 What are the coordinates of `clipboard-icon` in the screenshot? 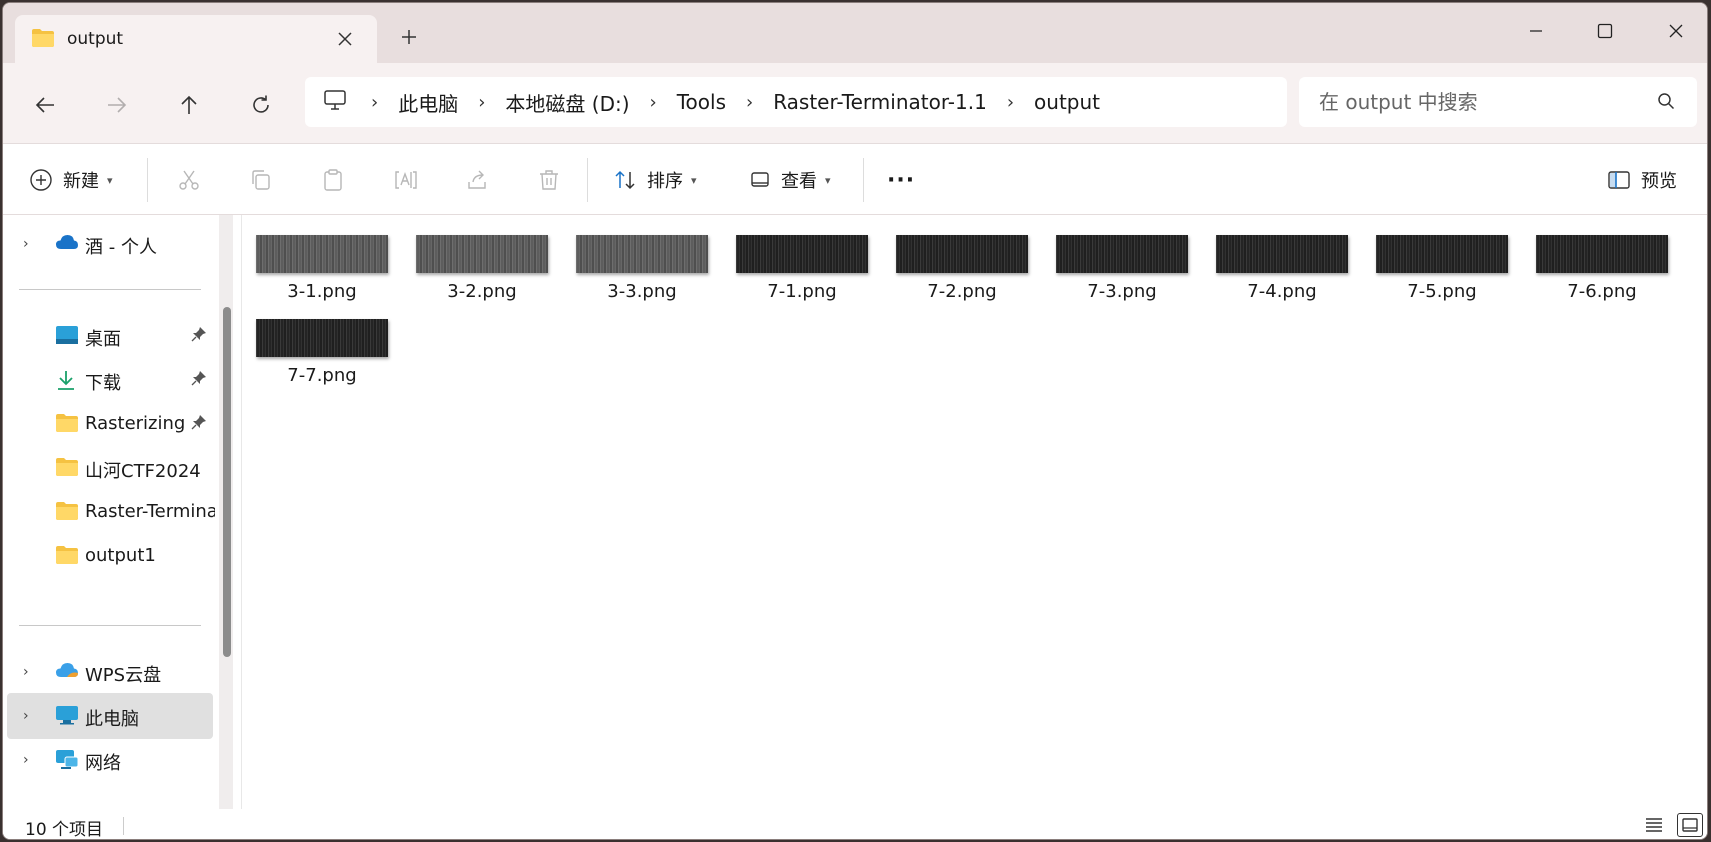 It's located at (333, 180).